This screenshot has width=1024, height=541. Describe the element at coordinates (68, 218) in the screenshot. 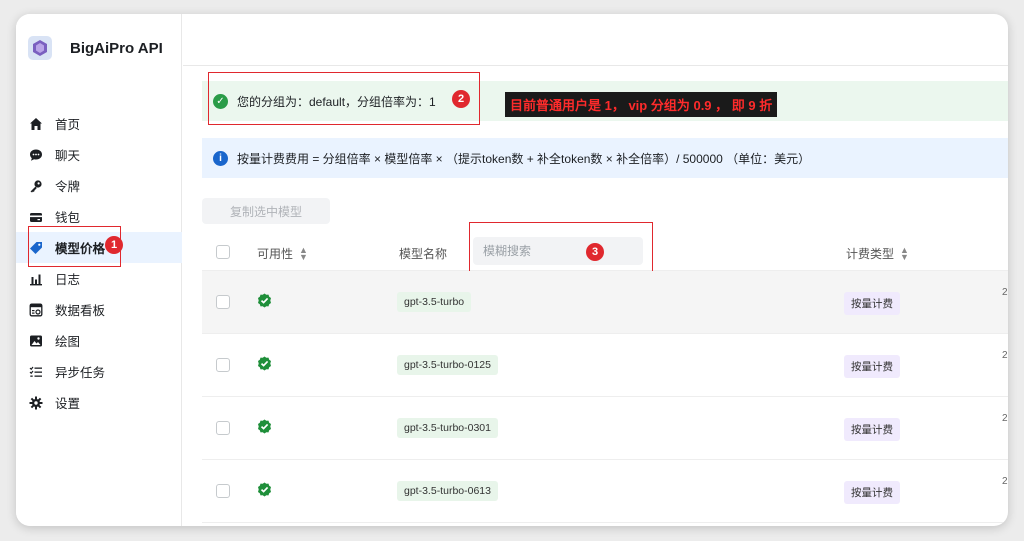

I see `sidebar-item-label: 钱包` at that location.